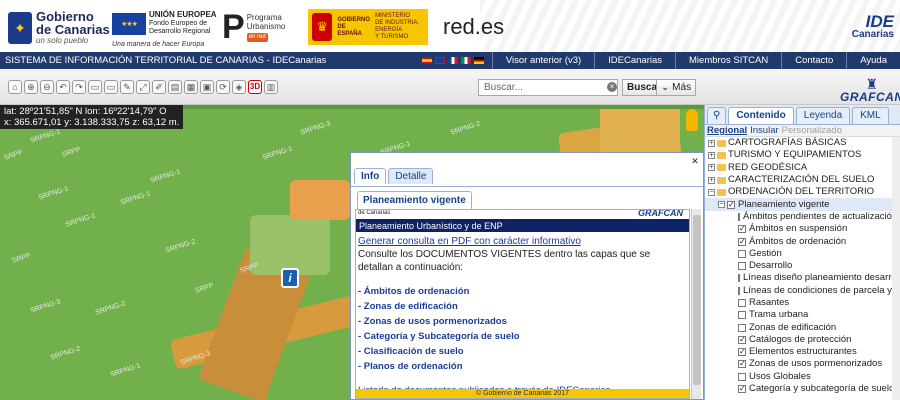 The image size is (900, 400). What do you see at coordinates (322, 27) in the screenshot?
I see `spain-shield-icon: ♛` at bounding box center [322, 27].